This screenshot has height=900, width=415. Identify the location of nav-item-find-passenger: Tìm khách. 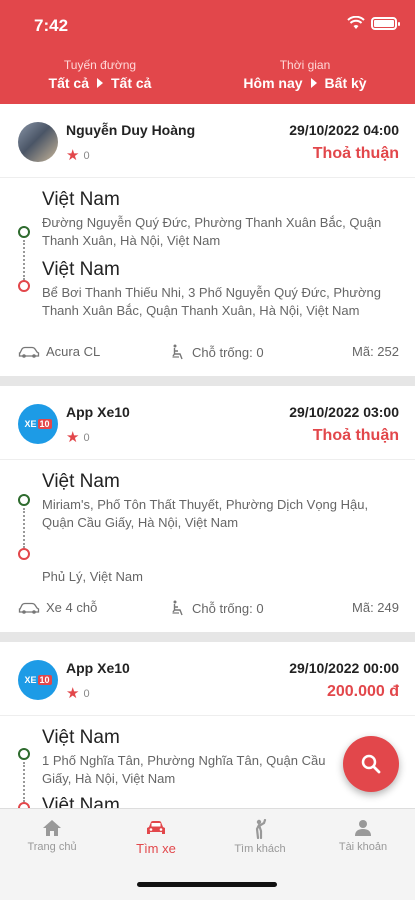
(260, 837).